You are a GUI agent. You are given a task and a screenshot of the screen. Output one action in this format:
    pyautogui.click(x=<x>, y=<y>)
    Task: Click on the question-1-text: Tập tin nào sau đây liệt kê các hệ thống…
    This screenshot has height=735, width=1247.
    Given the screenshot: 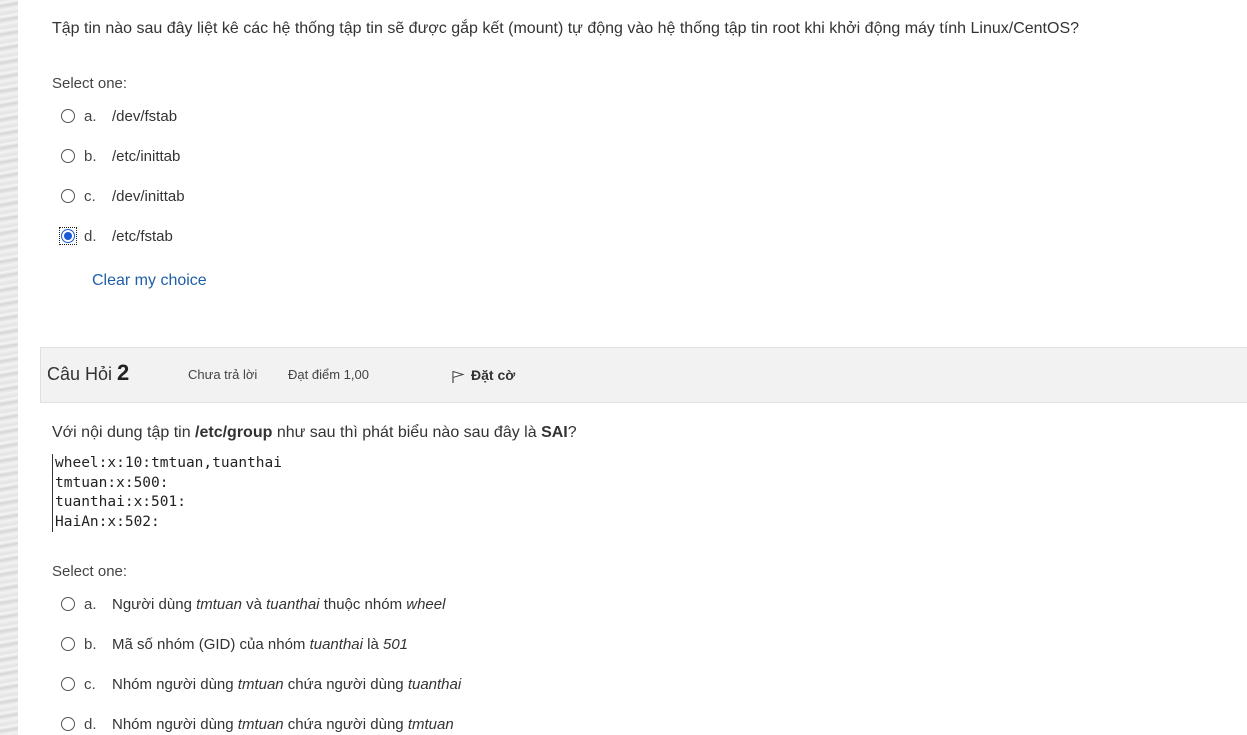 What is the action you would take?
    pyautogui.click(x=566, y=28)
    